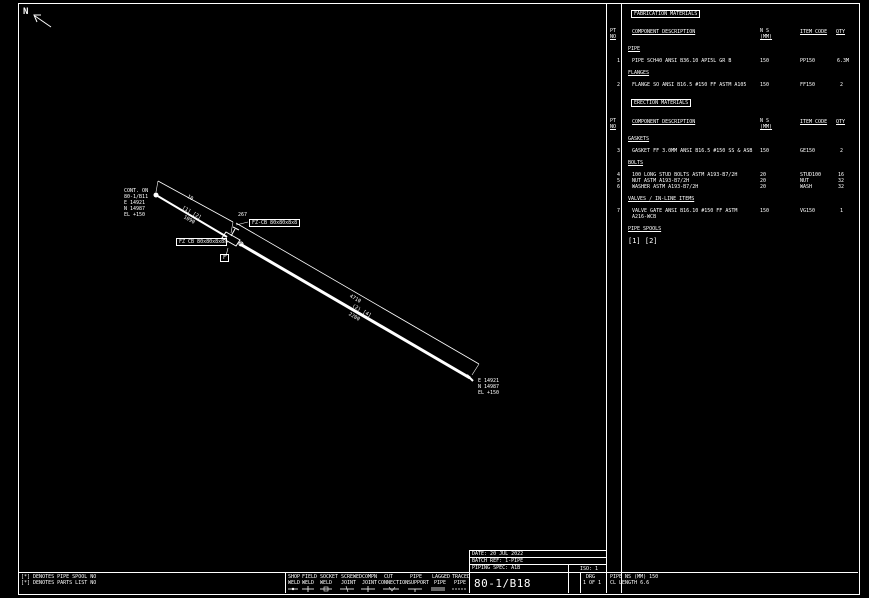  Describe the element at coordinates (619, 151) in the screenshot. I see `row-3-pt: 3` at that location.